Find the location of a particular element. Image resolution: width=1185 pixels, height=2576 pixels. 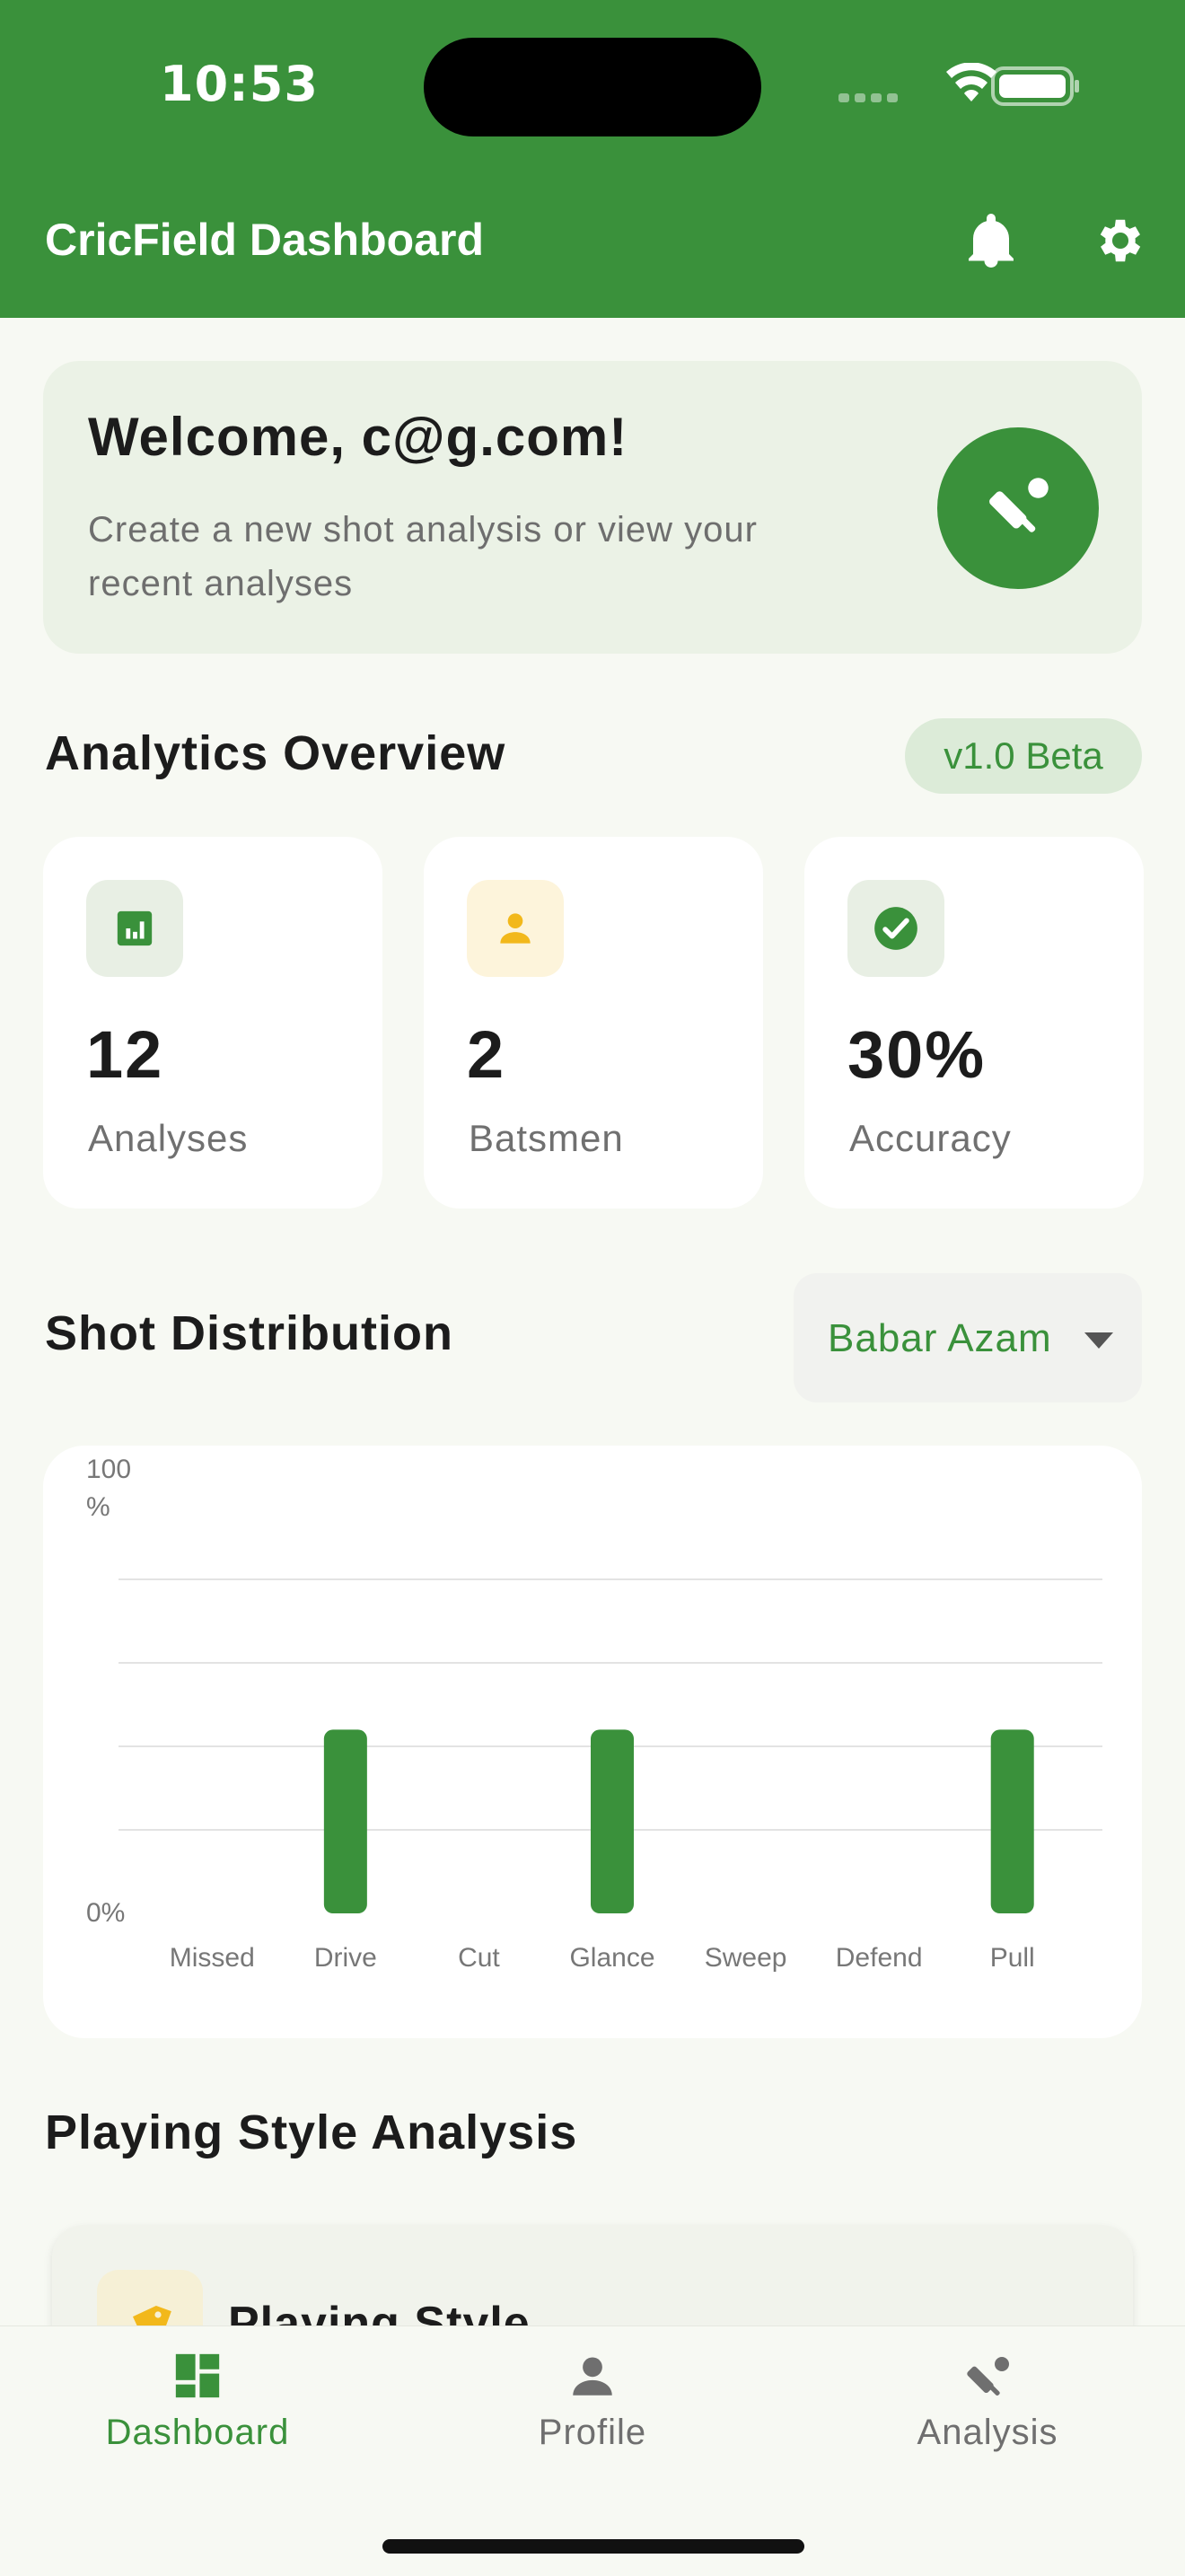

bar-chart-icon is located at coordinates (134, 928).